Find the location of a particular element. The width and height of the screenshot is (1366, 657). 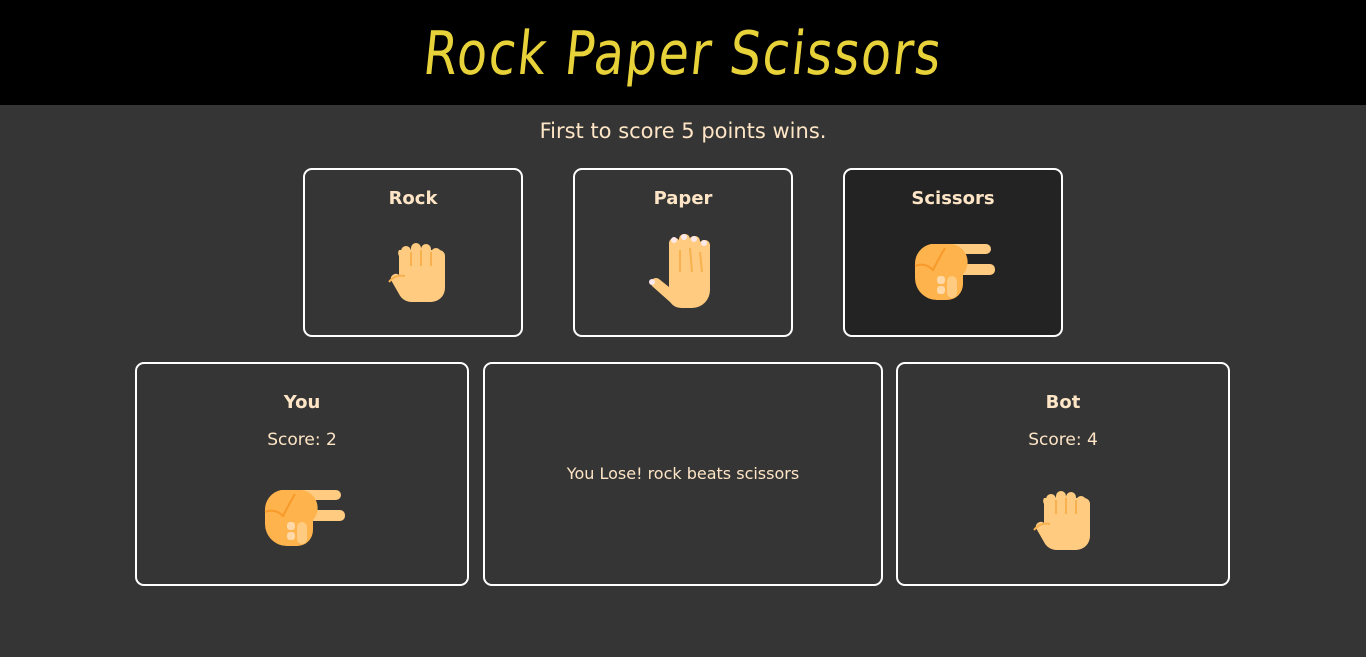

result-panel: You Lose! rock beats scissors is located at coordinates (683, 474).